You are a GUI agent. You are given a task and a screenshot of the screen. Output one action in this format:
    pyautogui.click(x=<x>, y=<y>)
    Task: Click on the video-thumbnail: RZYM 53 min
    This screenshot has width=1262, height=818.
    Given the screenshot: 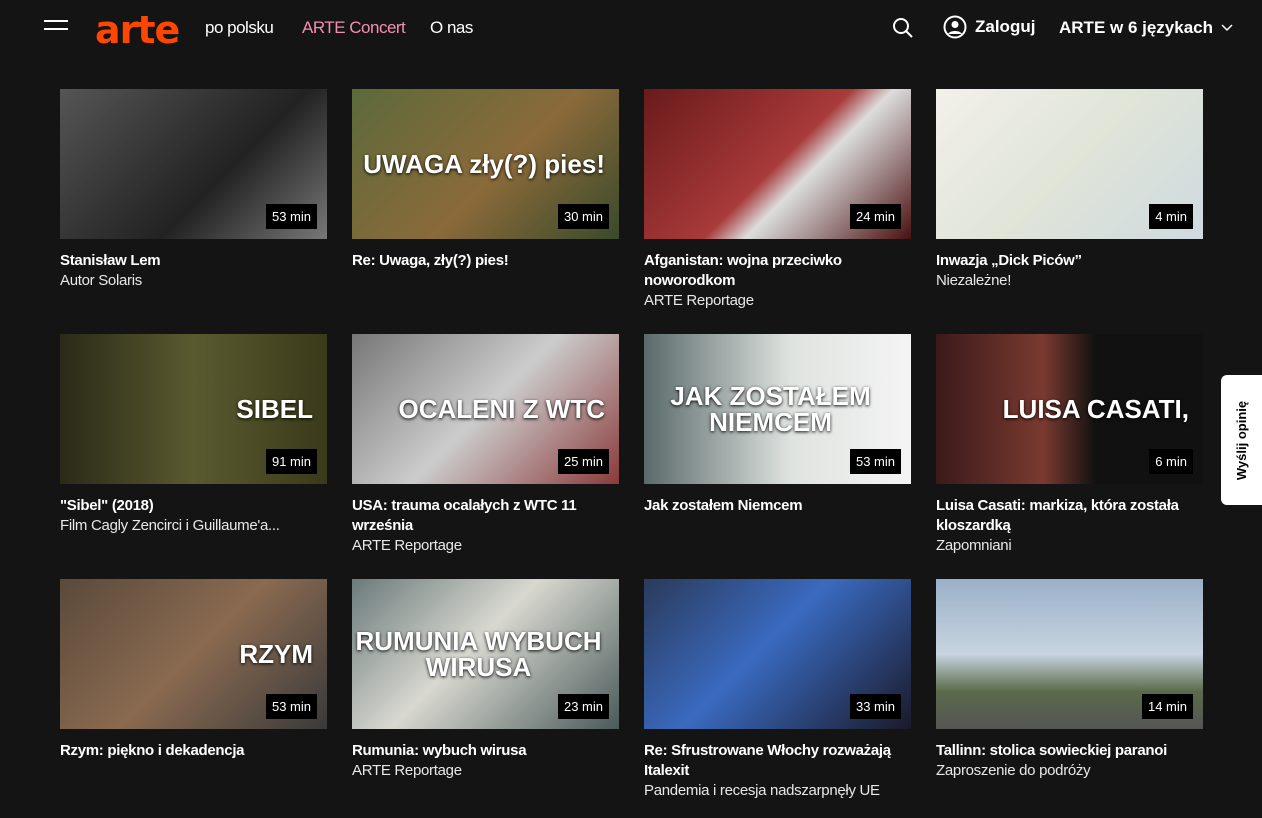 What is the action you would take?
    pyautogui.click(x=193, y=654)
    